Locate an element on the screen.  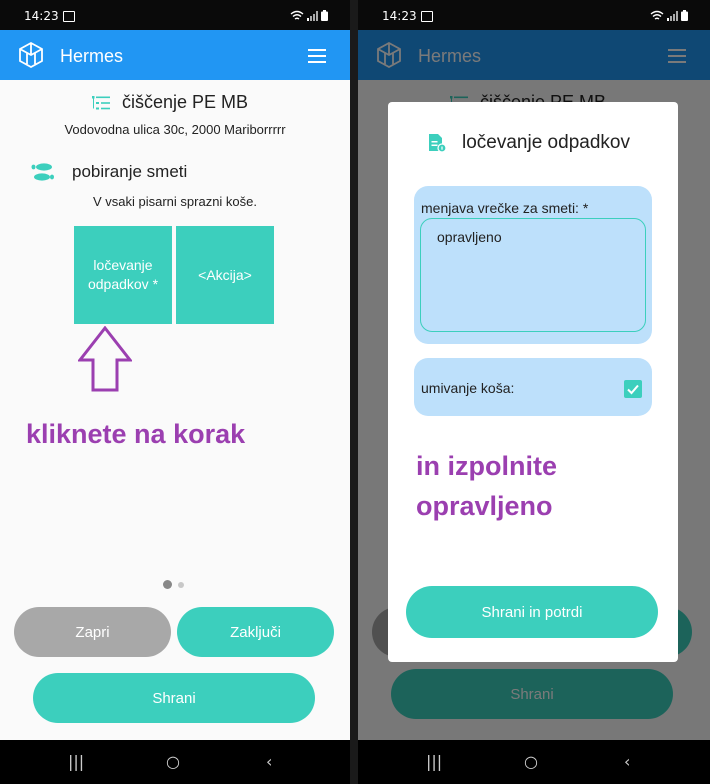
field-card-umivanje-kosa: umivanje koša: is located at coordinates (533, 387).